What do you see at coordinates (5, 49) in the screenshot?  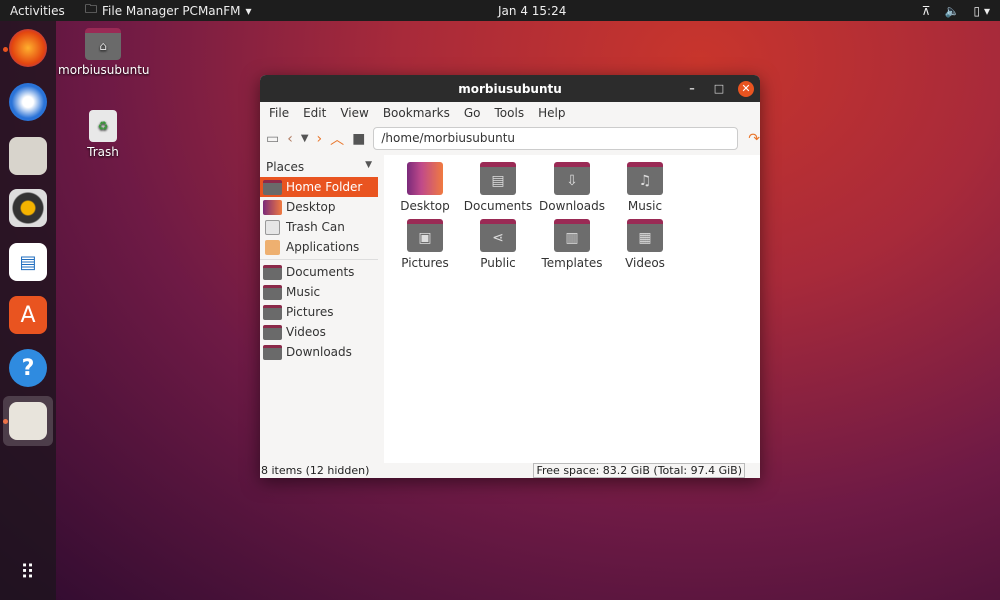 I see `running-indicator` at bounding box center [5, 49].